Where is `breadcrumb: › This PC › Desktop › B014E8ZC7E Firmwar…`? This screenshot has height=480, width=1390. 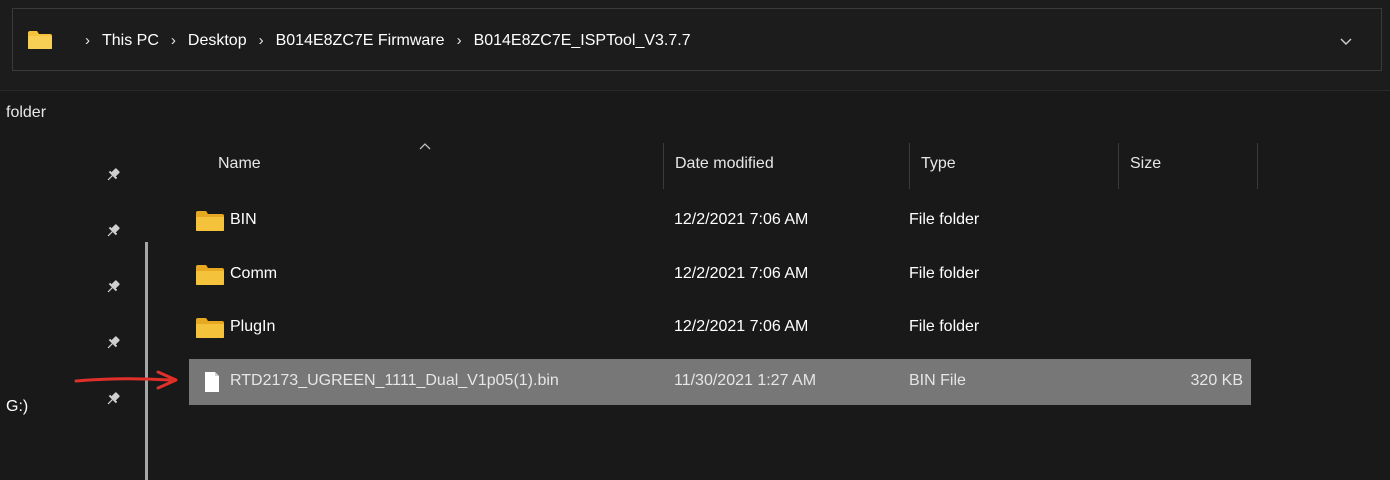 breadcrumb: › This PC › Desktop › B014E8ZC7E Firmwar… is located at coordinates (382, 40).